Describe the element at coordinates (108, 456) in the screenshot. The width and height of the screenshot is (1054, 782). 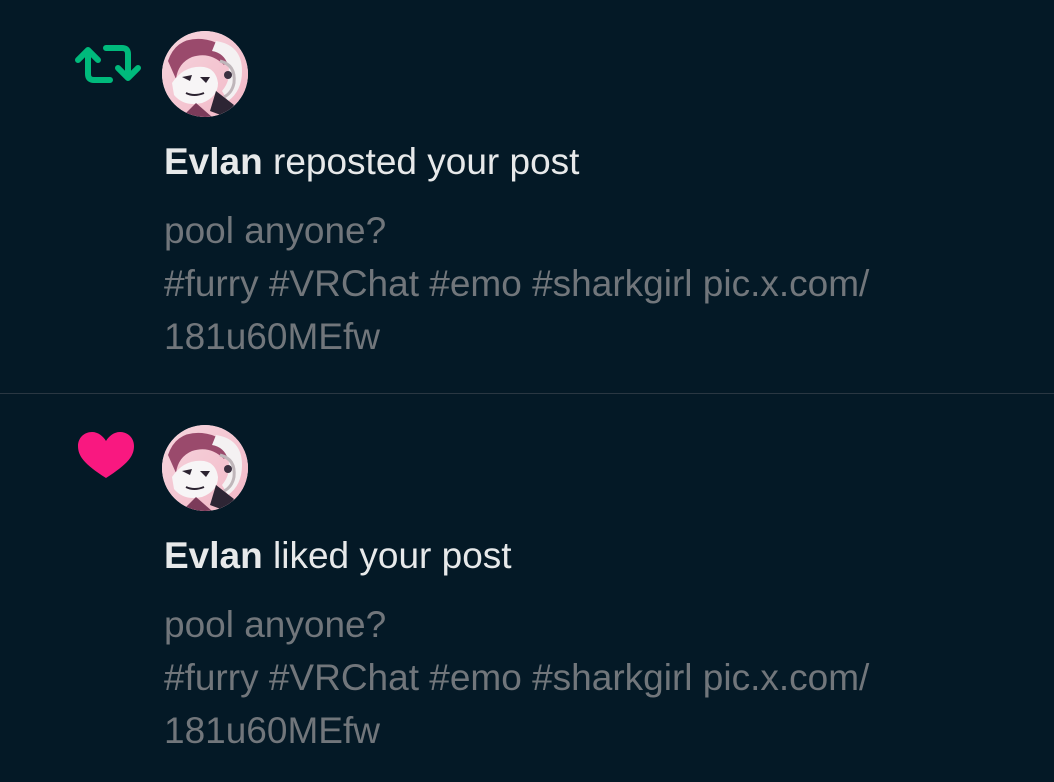
I see `heart-icon` at that location.